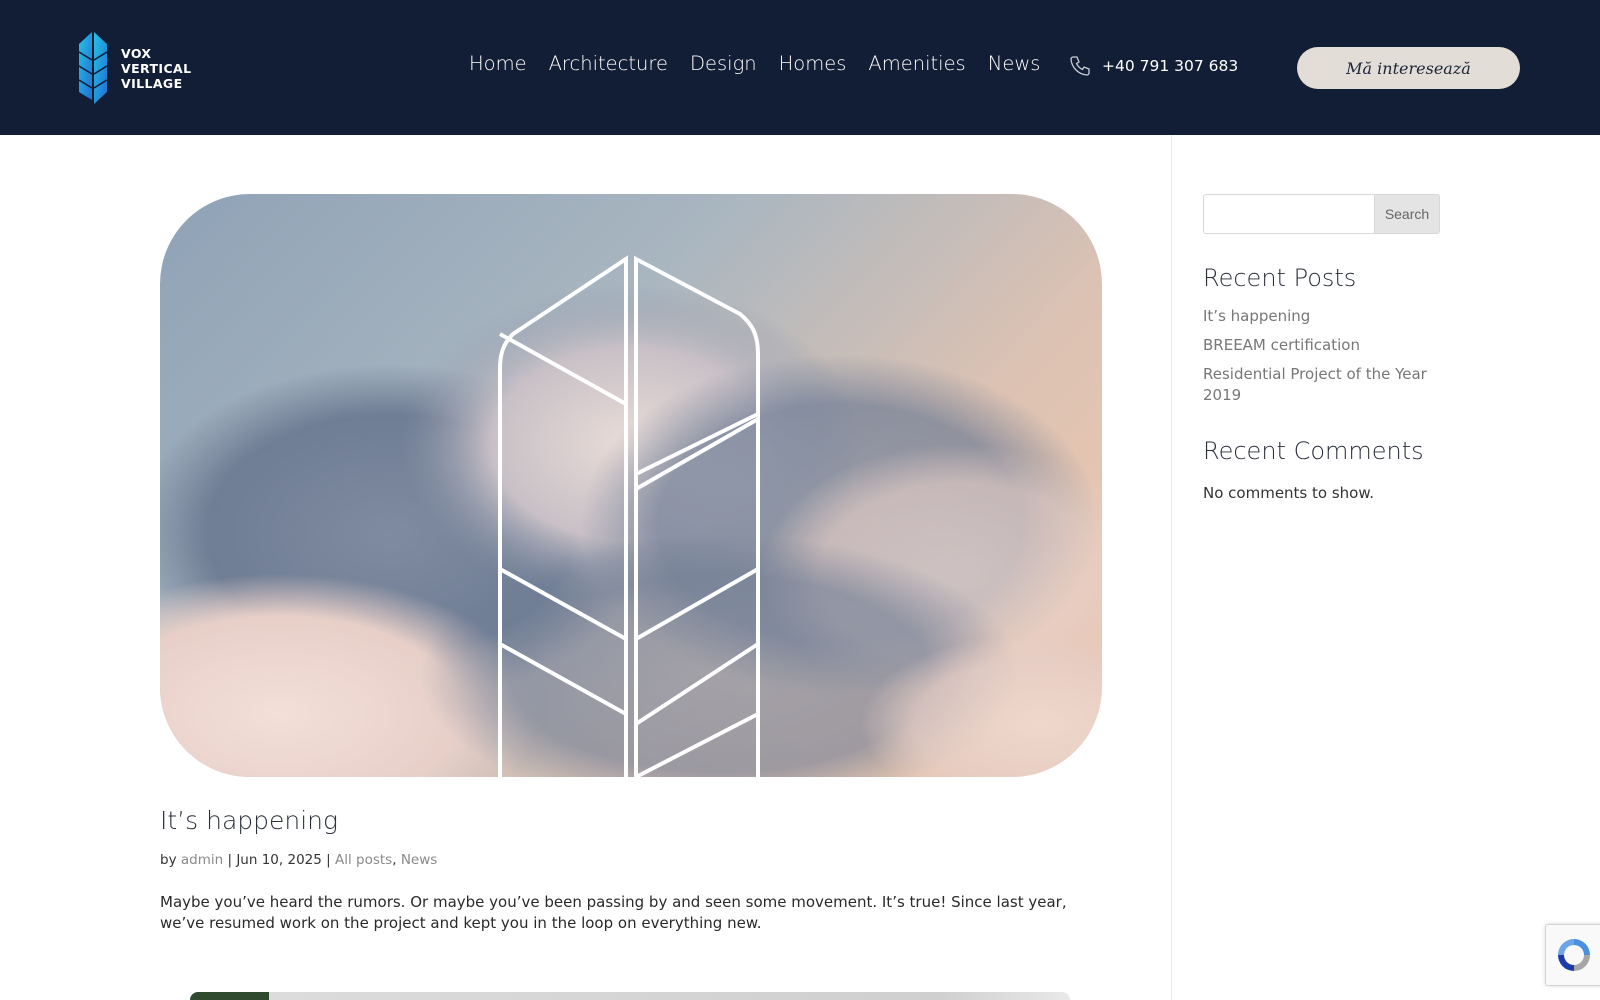  I want to click on search-form: Search, so click(1321, 214).